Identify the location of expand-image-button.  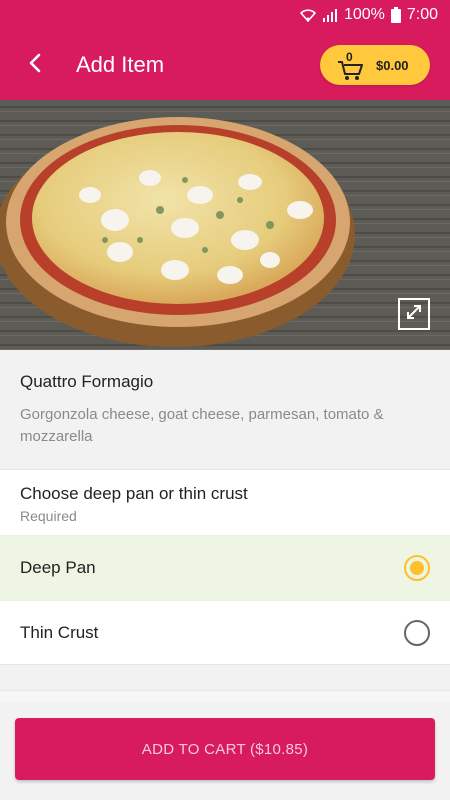
(414, 314).